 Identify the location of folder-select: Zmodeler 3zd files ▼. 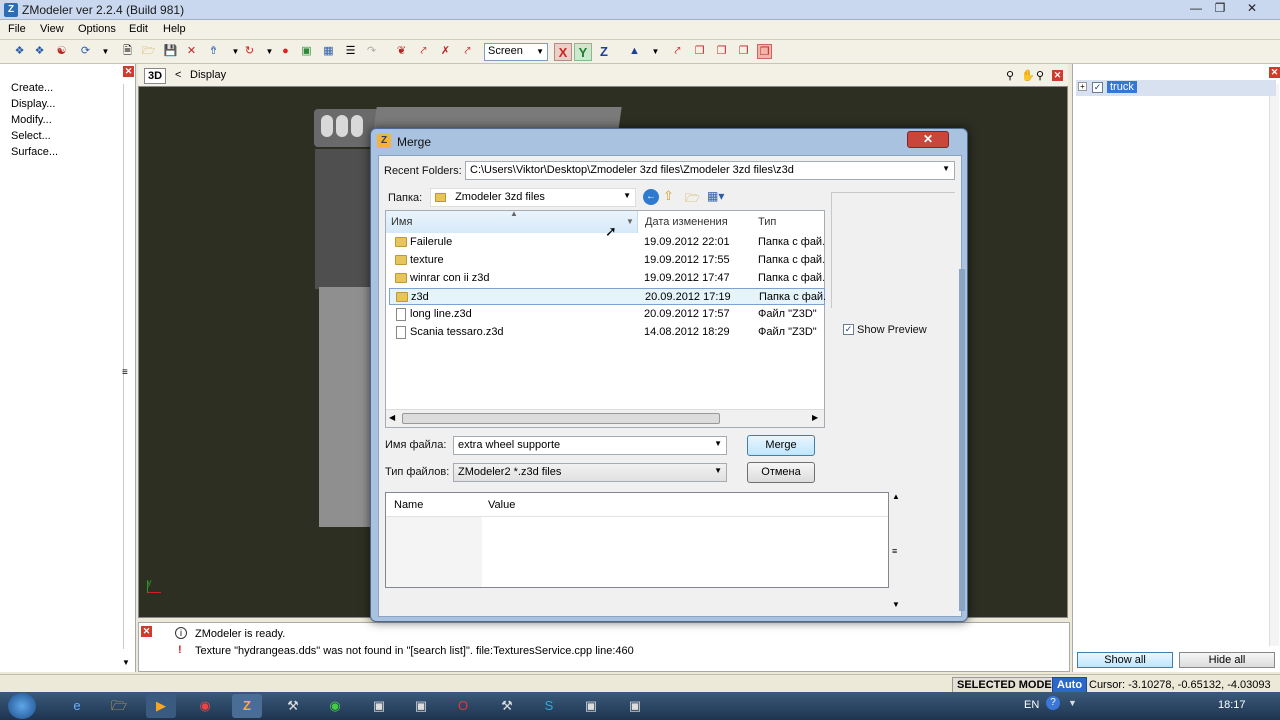
(533, 197).